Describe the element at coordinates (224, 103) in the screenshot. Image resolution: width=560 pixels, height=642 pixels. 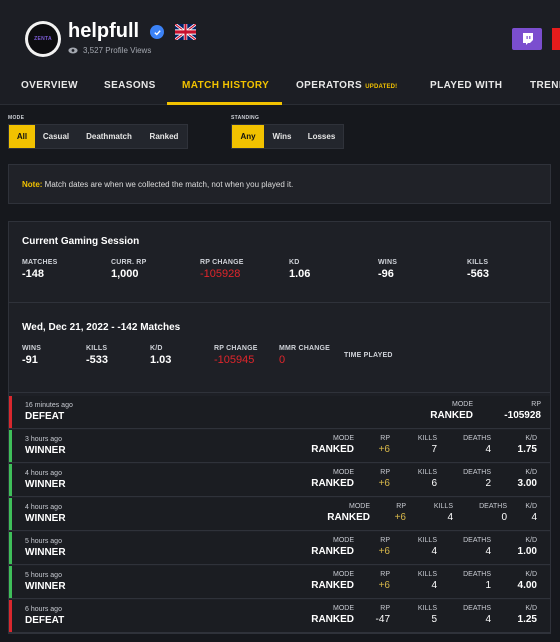
I see `active-tab-indicator` at that location.